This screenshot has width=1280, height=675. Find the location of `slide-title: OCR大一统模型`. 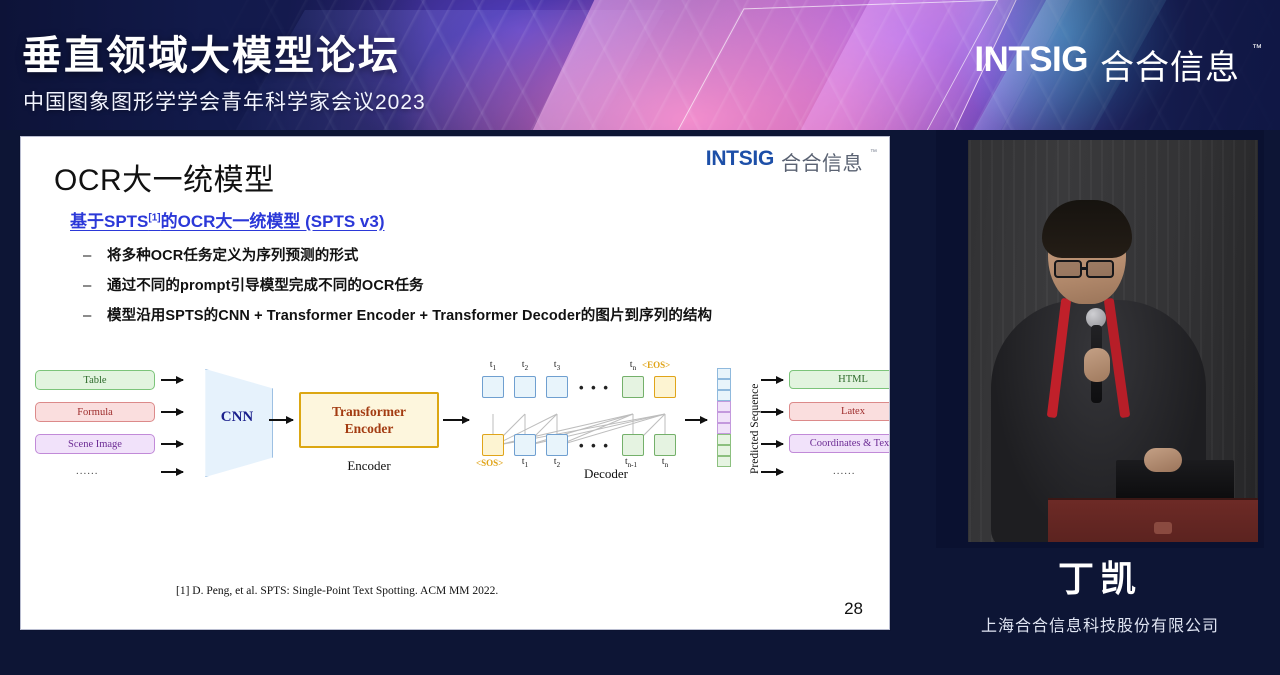

slide-title: OCR大一统模型 is located at coordinates (164, 180).